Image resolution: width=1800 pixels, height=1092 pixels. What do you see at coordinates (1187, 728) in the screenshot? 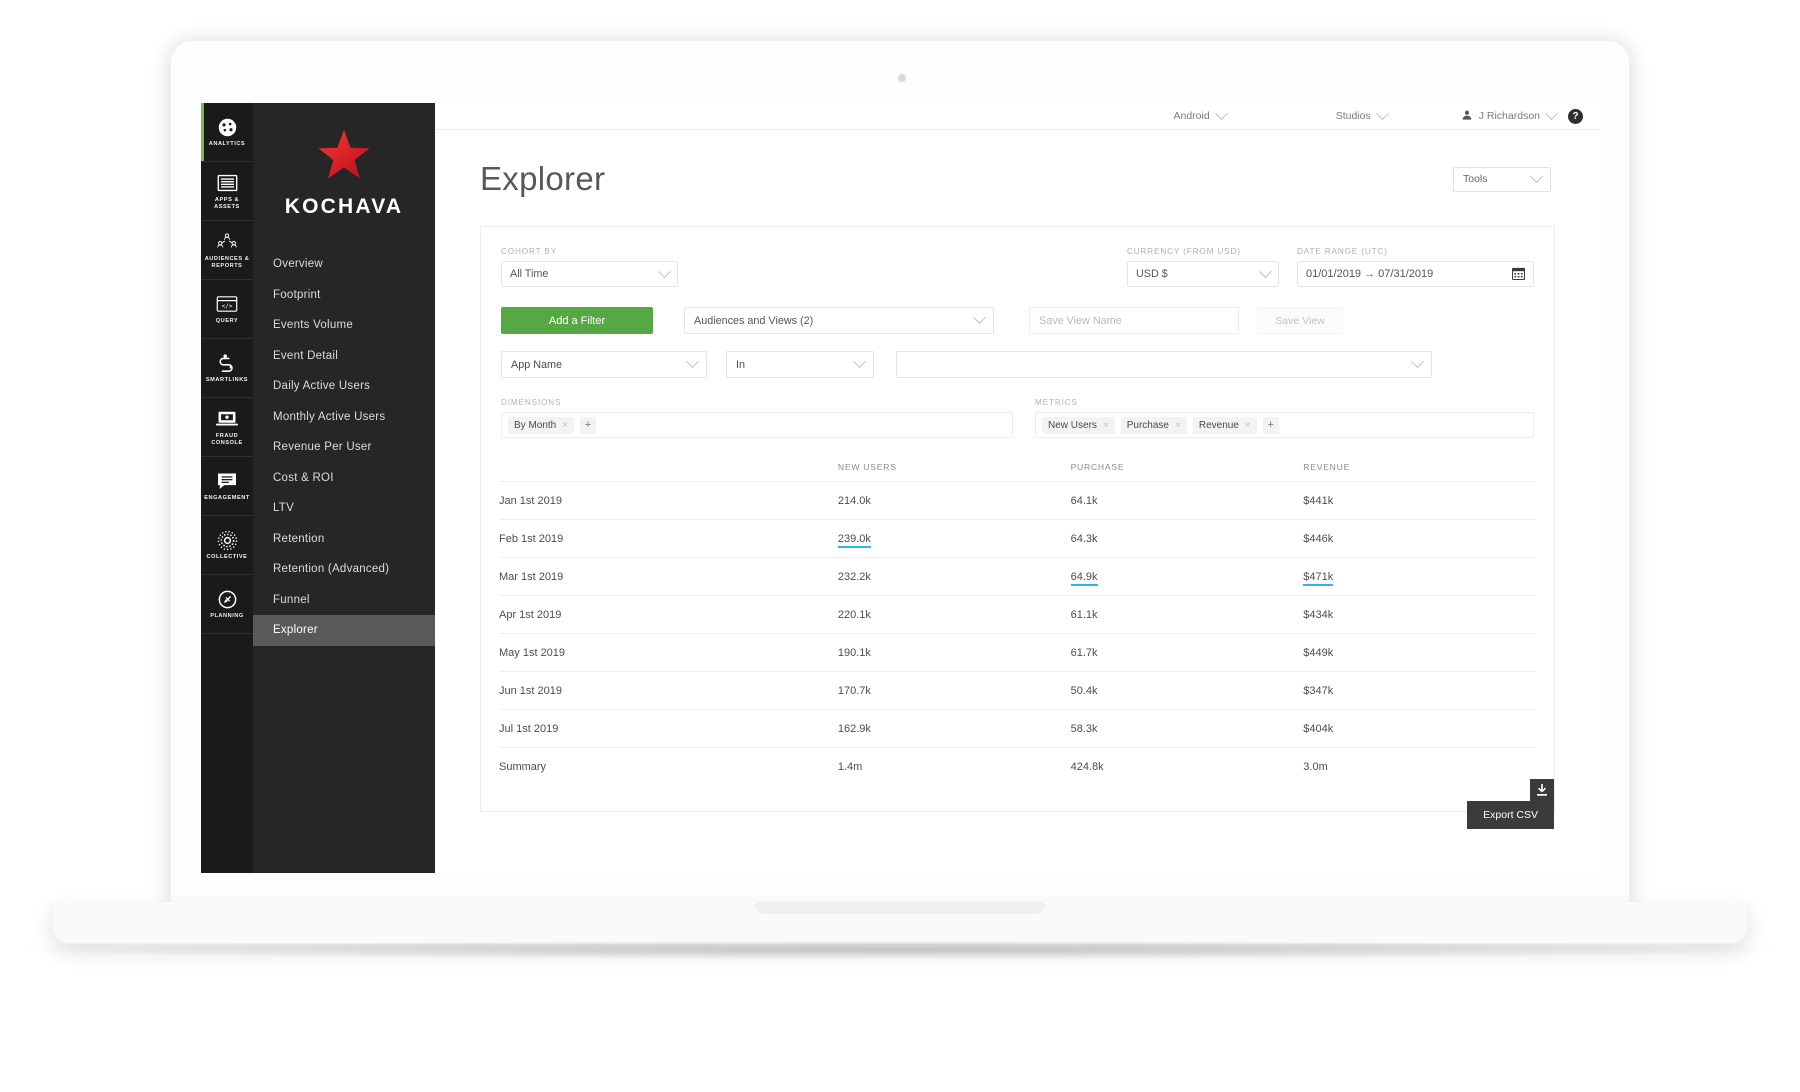
I see `cell-purchase: 58.3k` at bounding box center [1187, 728].